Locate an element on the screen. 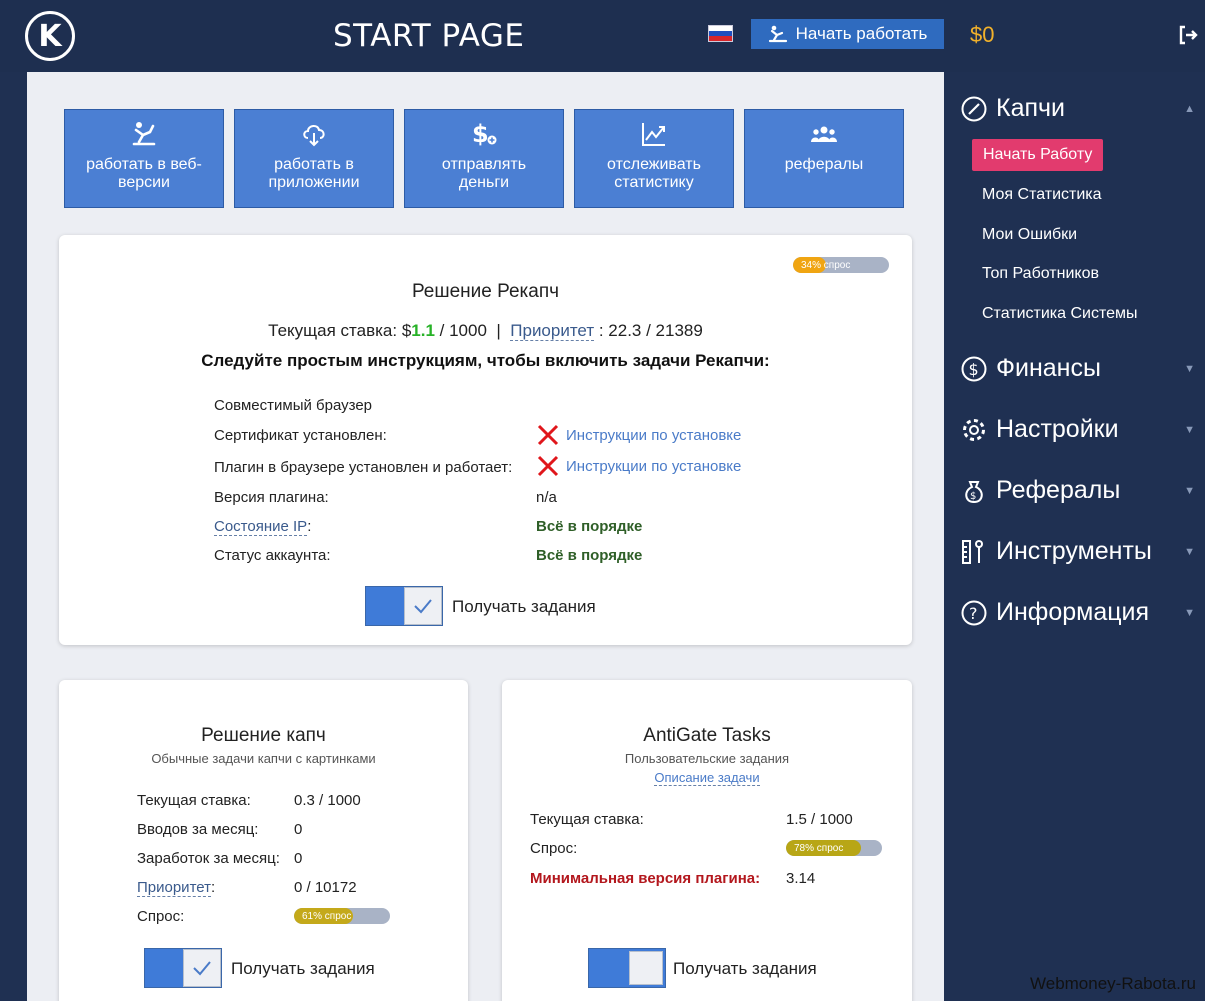 The image size is (1205, 1001). antigate-title: AntiGate Tasks is located at coordinates (707, 735).